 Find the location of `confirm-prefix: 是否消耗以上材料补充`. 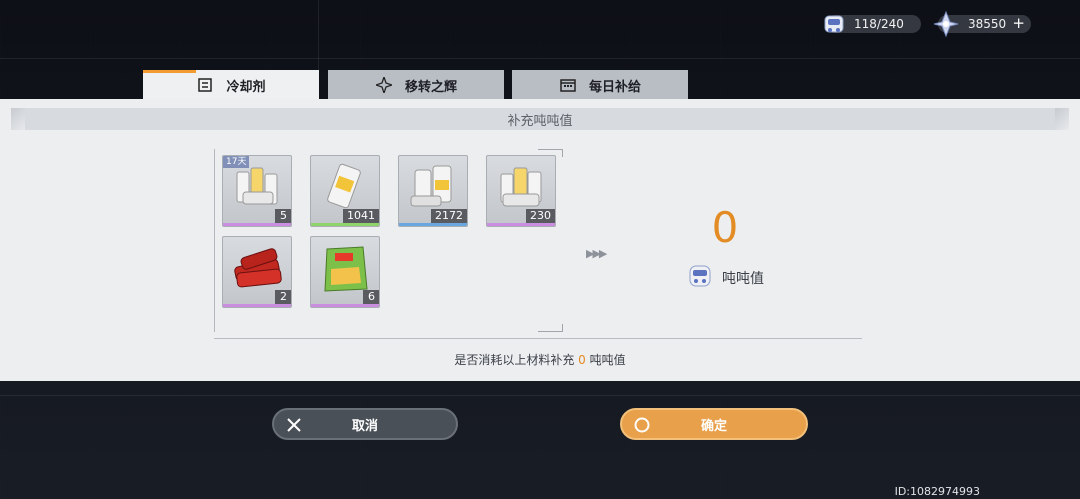

confirm-prefix: 是否消耗以上材料补充 is located at coordinates (516, 360).